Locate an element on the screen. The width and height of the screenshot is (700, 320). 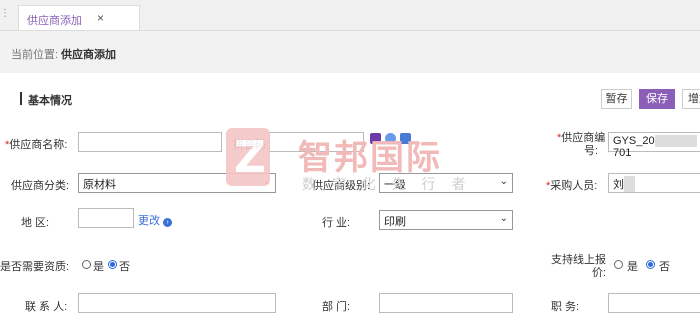
buyer-label: *采购人员: is located at coordinates (572, 186).